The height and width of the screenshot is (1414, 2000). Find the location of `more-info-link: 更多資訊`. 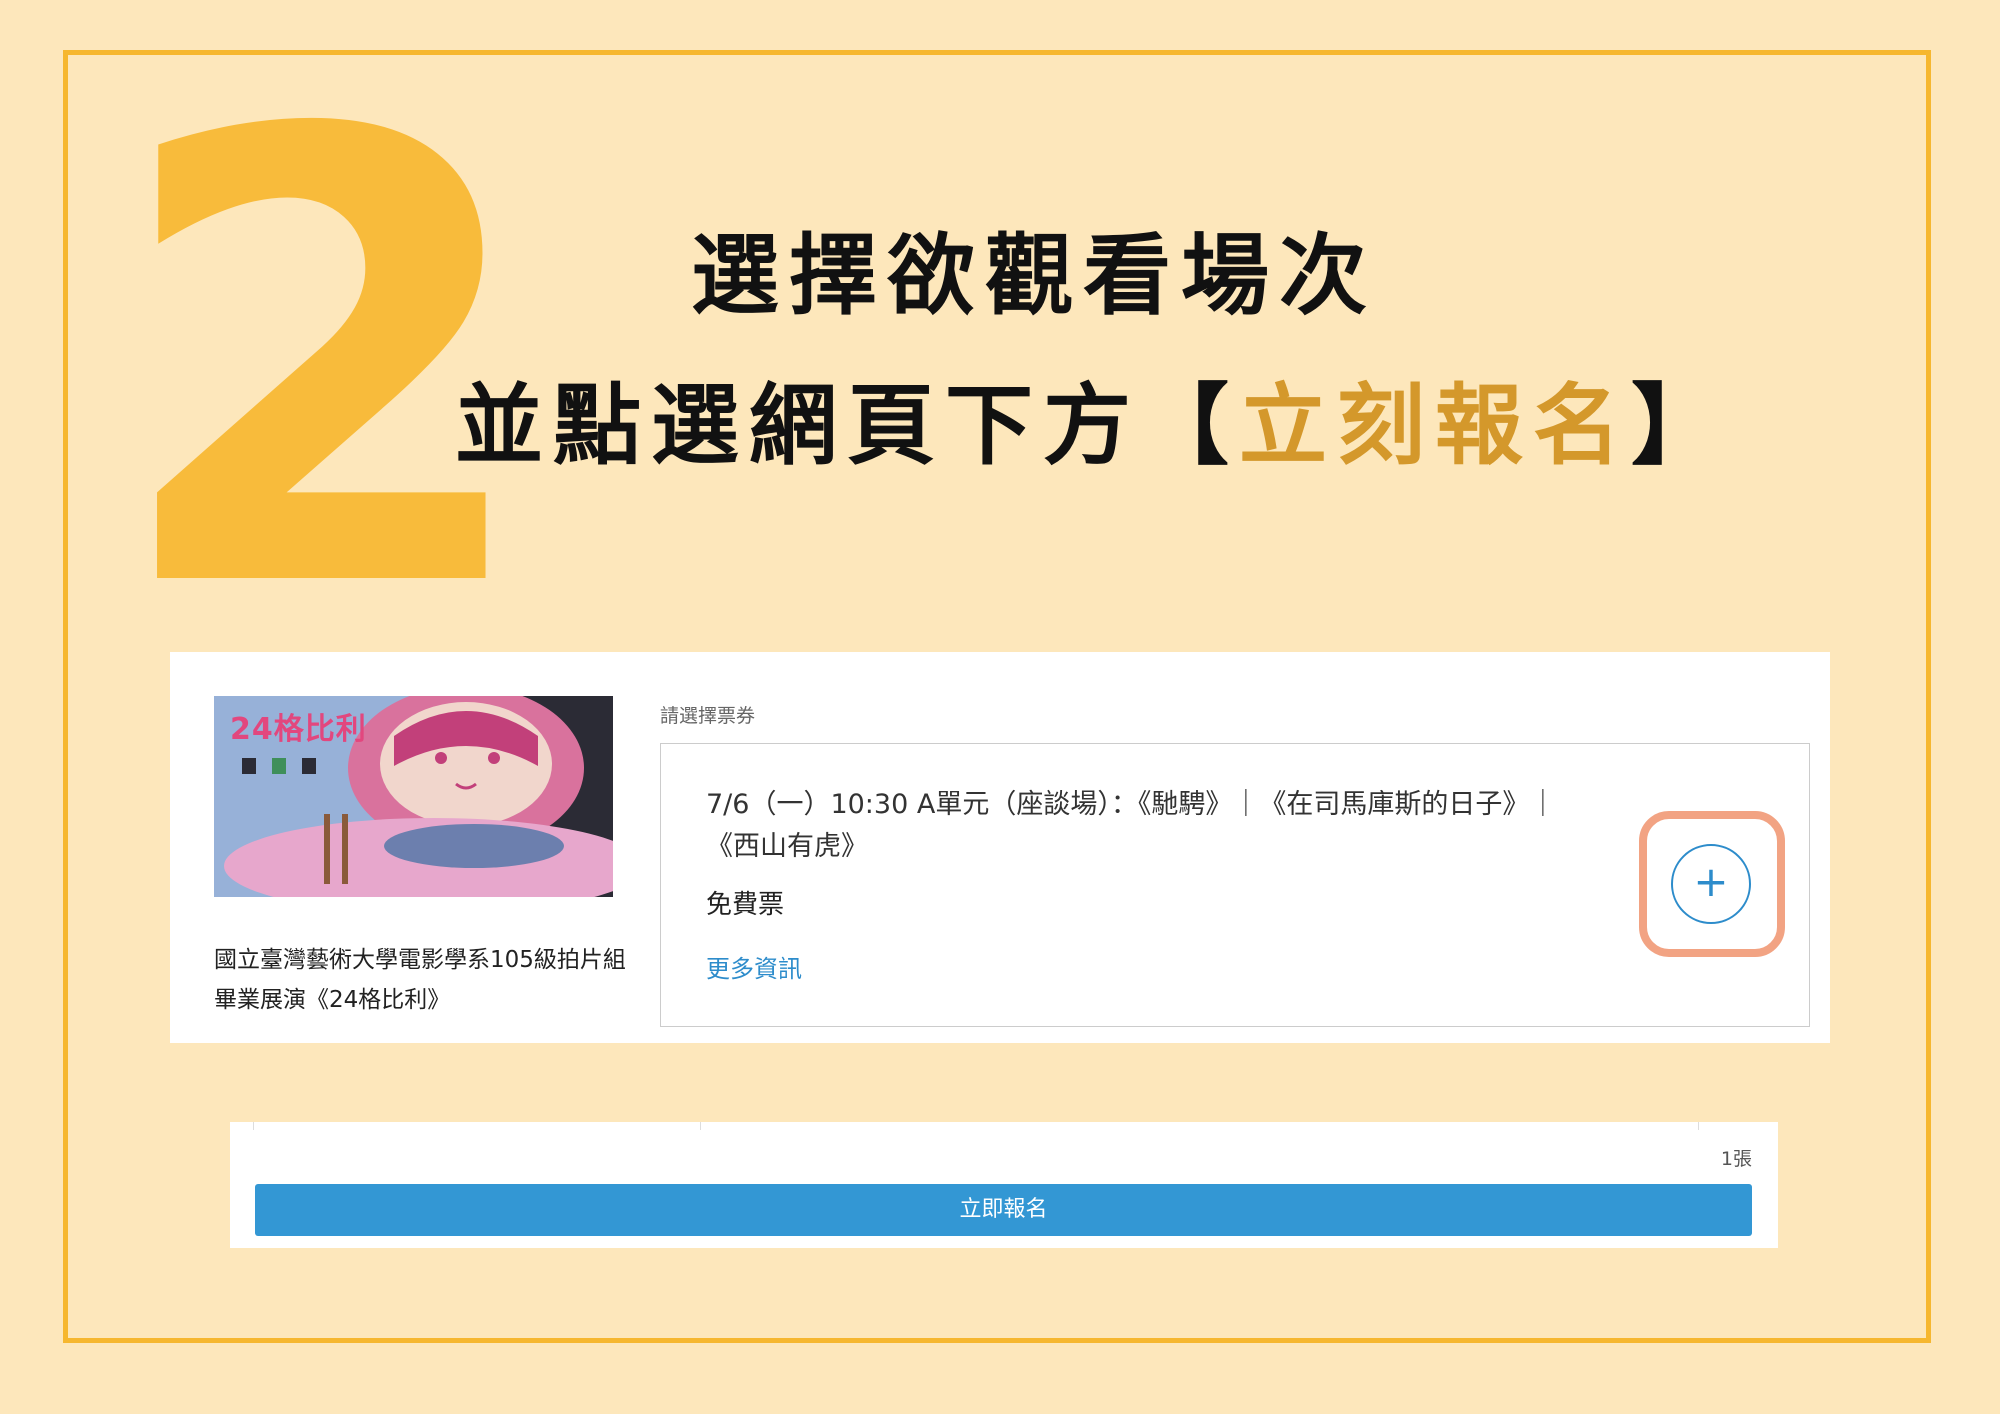

more-info-link: 更多資訊 is located at coordinates (754, 966).